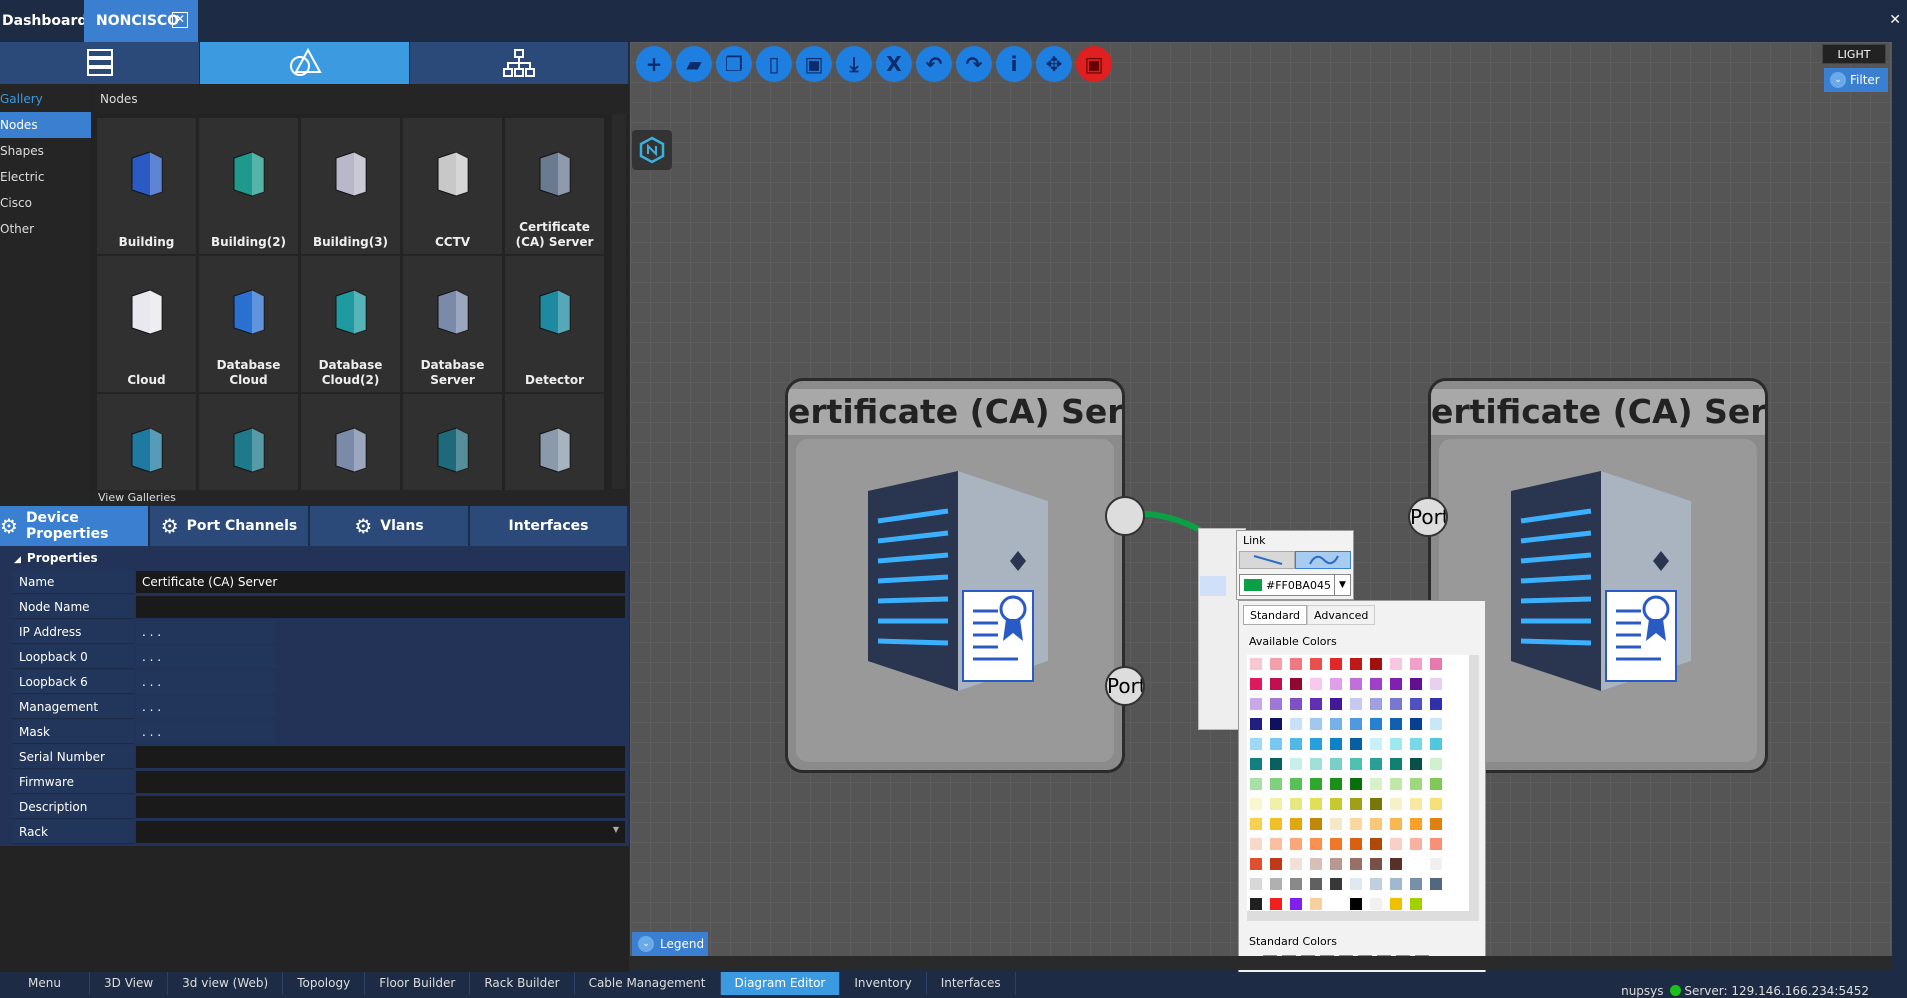 The height and width of the screenshot is (998, 1907). I want to click on gallery-item: Cloud, so click(146, 324).